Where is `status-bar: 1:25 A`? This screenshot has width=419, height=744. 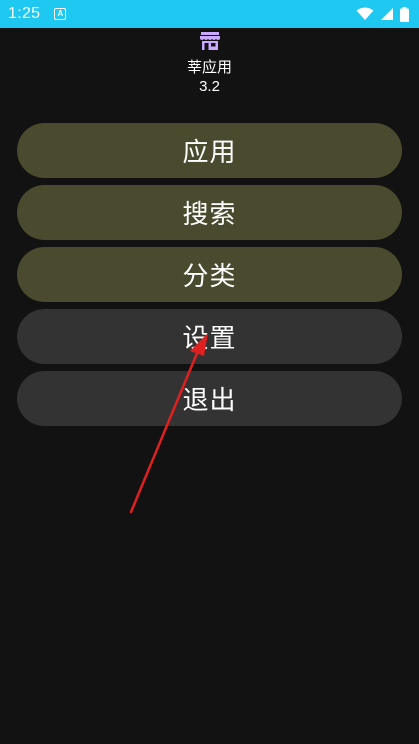 status-bar: 1:25 A is located at coordinates (209, 14).